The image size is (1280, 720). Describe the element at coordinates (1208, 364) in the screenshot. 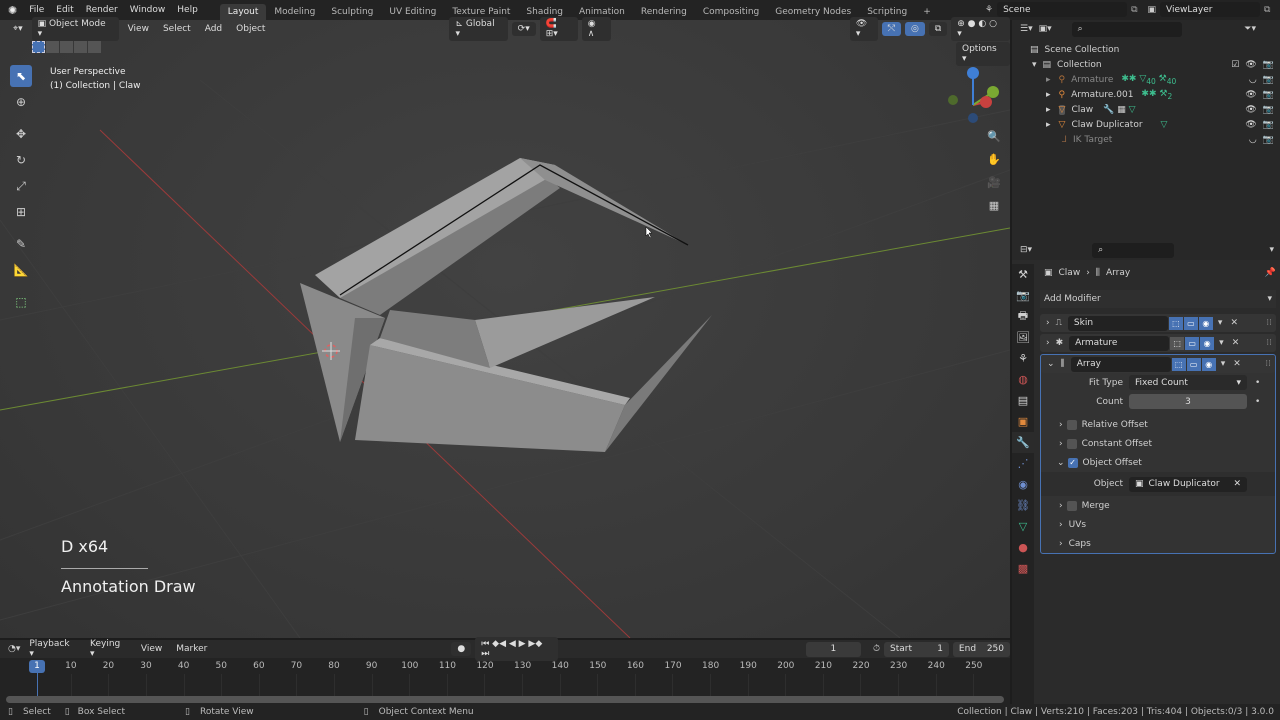

I see `render-toggle-icon: ◉` at that location.